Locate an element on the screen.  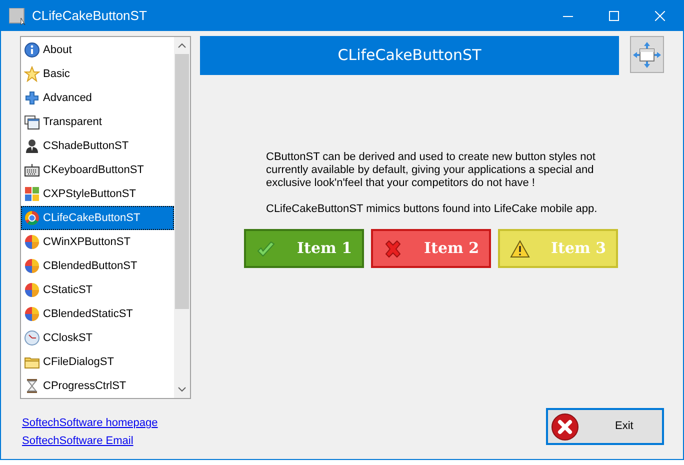
list-item: CWinXPButtonST is located at coordinates (97, 242).